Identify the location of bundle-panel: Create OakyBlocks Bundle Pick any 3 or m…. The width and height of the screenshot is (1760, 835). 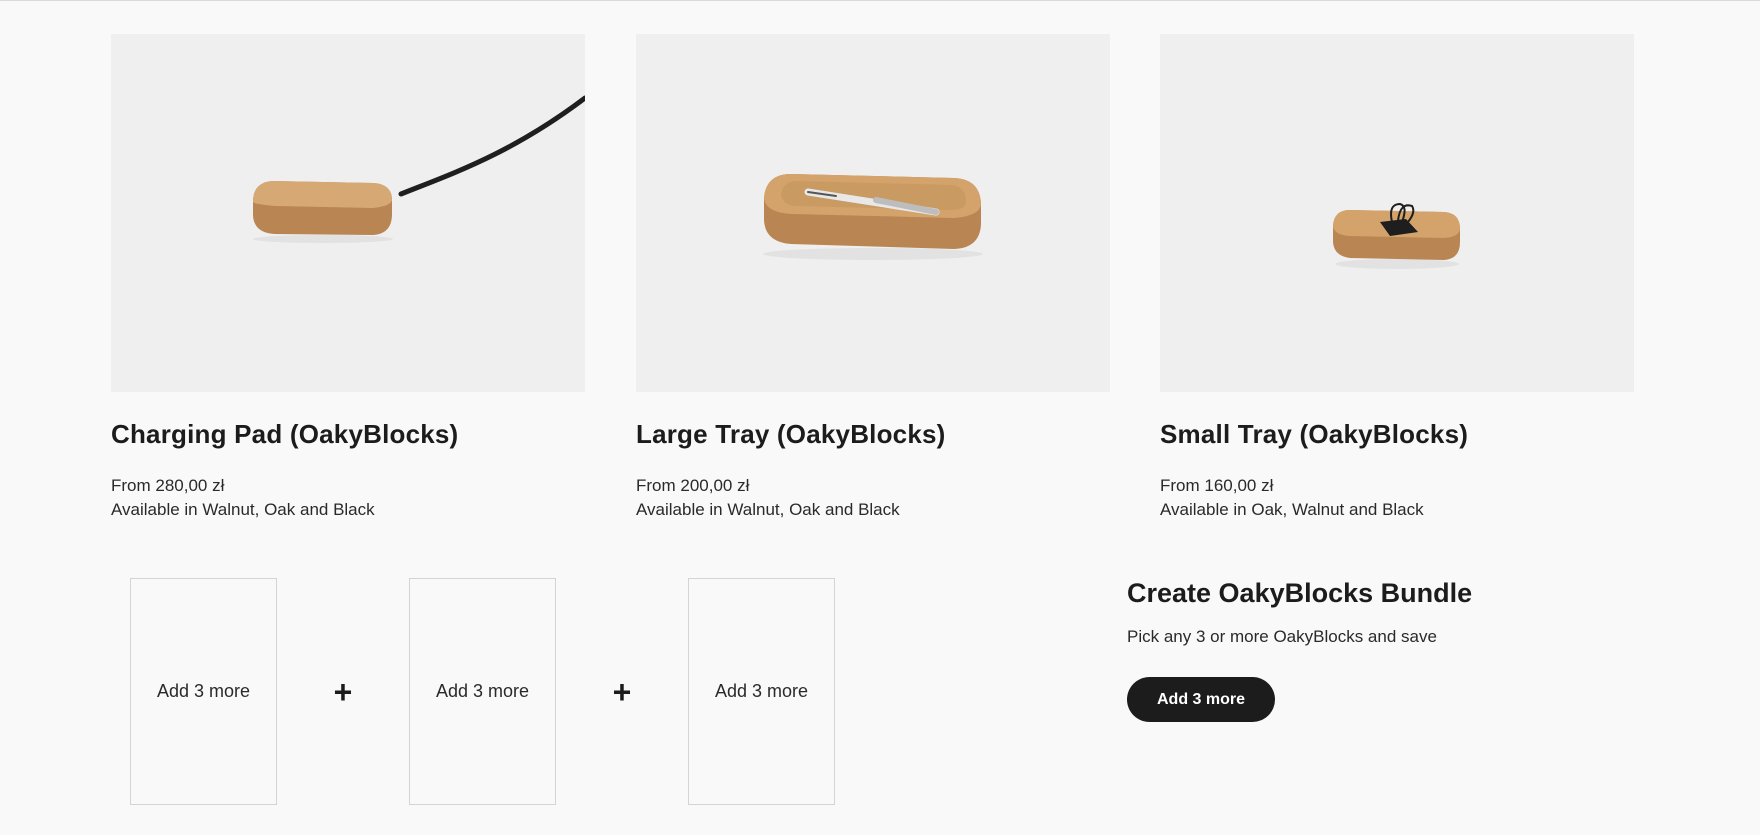
(1407, 650).